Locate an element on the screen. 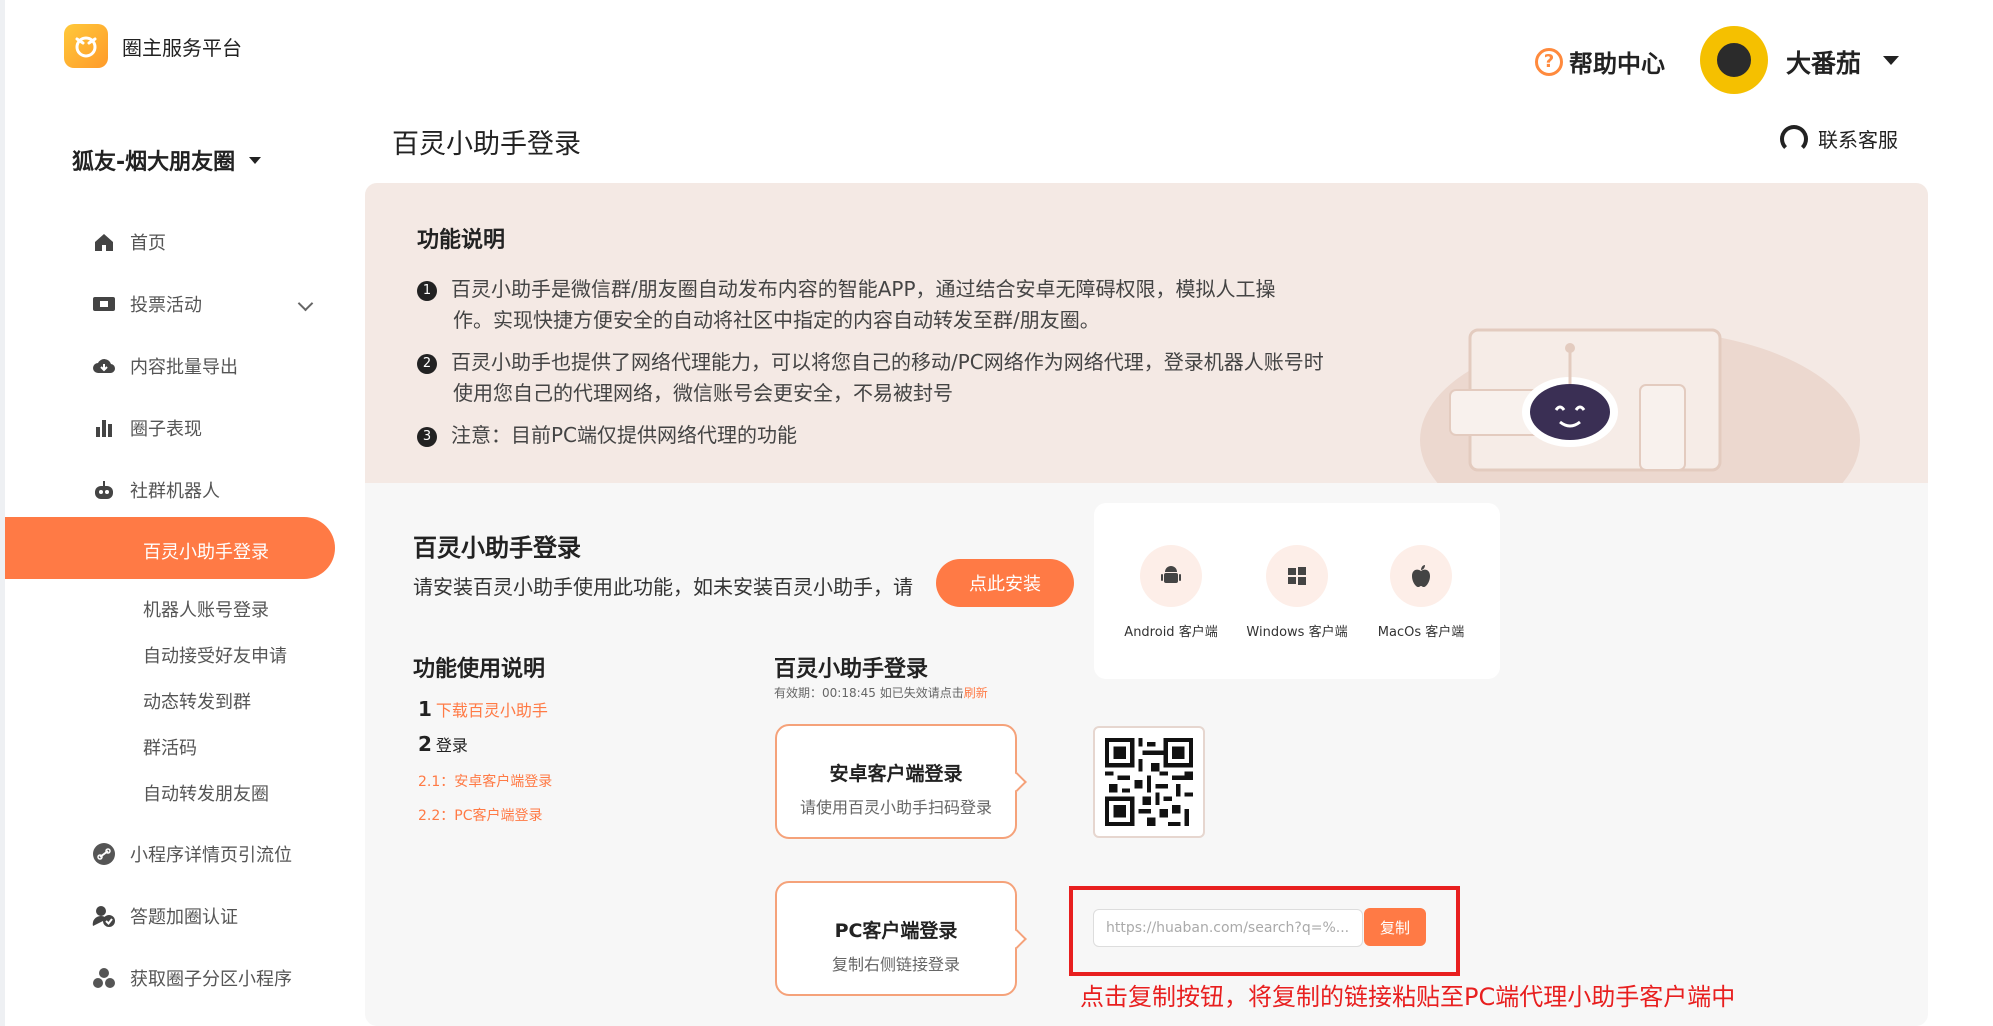 This screenshot has height=1026, width=1993. pc-login-card: PC客户端登录 复制右侧链接登录 is located at coordinates (896, 938).